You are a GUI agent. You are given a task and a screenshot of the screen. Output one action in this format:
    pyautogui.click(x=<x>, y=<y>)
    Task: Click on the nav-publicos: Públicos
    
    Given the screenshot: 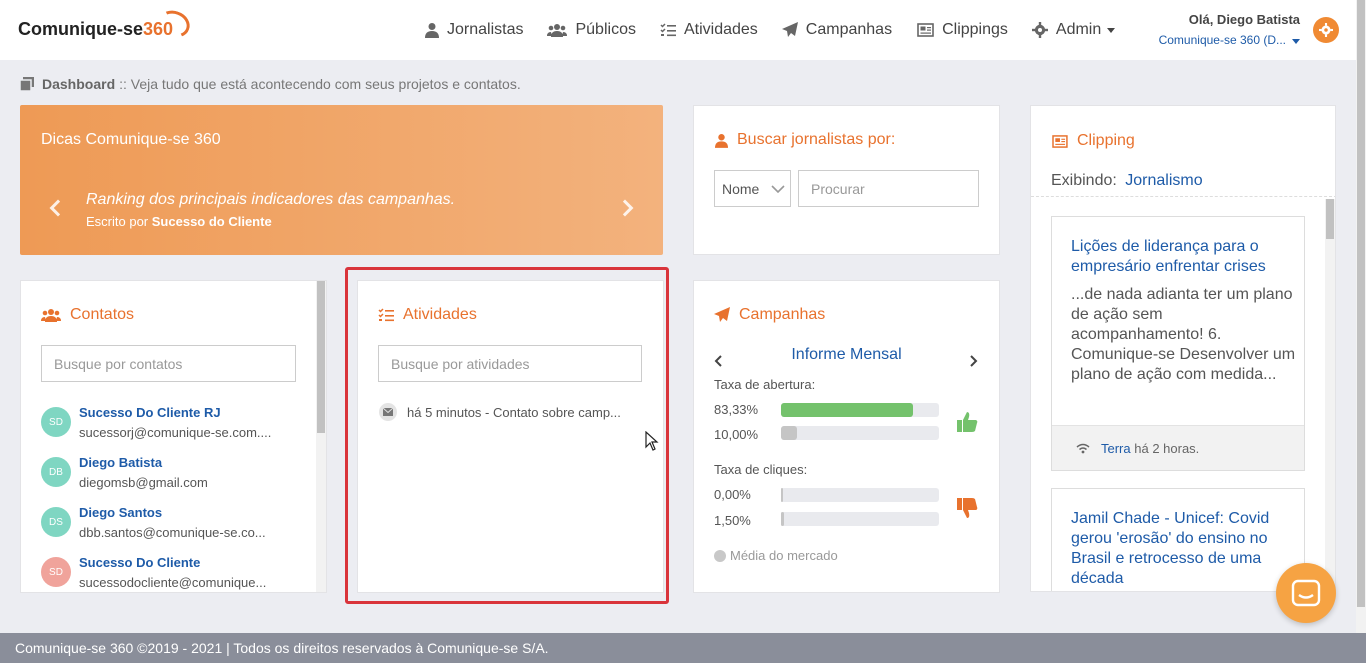 What is the action you would take?
    pyautogui.click(x=591, y=30)
    